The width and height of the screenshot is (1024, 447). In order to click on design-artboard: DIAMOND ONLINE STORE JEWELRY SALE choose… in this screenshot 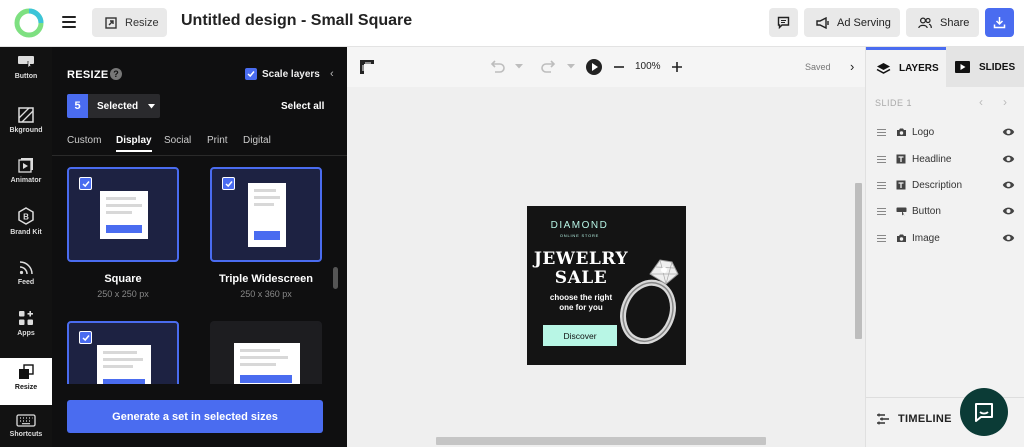, I will do `click(606, 285)`.